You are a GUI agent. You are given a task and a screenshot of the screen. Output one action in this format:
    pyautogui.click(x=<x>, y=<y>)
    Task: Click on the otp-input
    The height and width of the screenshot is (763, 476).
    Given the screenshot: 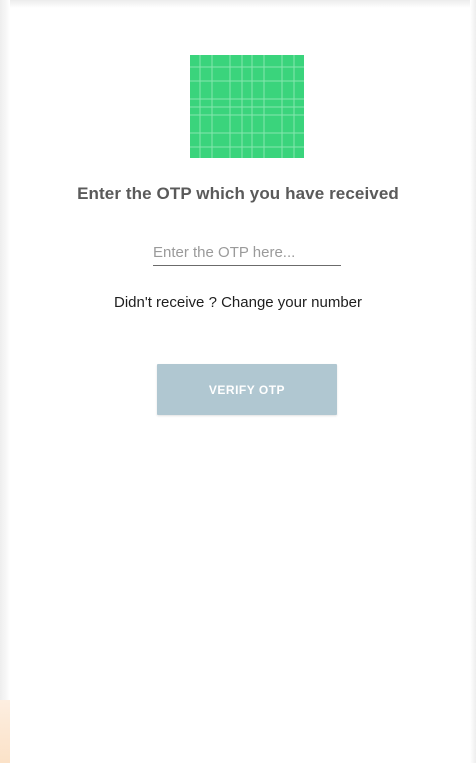 What is the action you would take?
    pyautogui.click(x=247, y=253)
    